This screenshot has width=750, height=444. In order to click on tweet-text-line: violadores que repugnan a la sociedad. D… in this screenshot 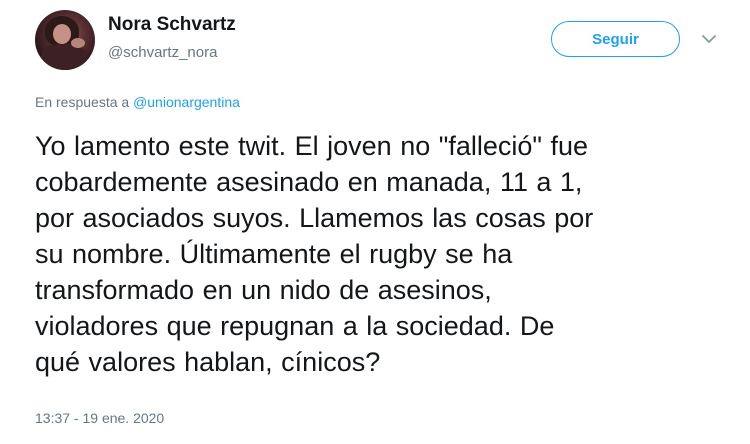, I will do `click(295, 326)`.